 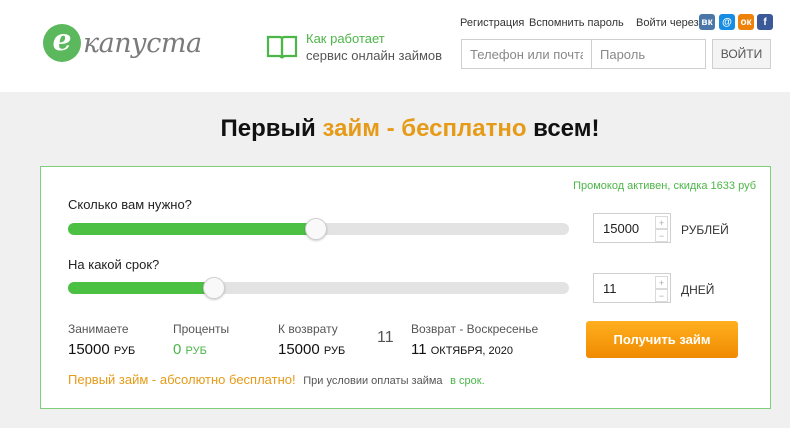 What do you see at coordinates (62, 43) in the screenshot?
I see `logo-mark: e` at bounding box center [62, 43].